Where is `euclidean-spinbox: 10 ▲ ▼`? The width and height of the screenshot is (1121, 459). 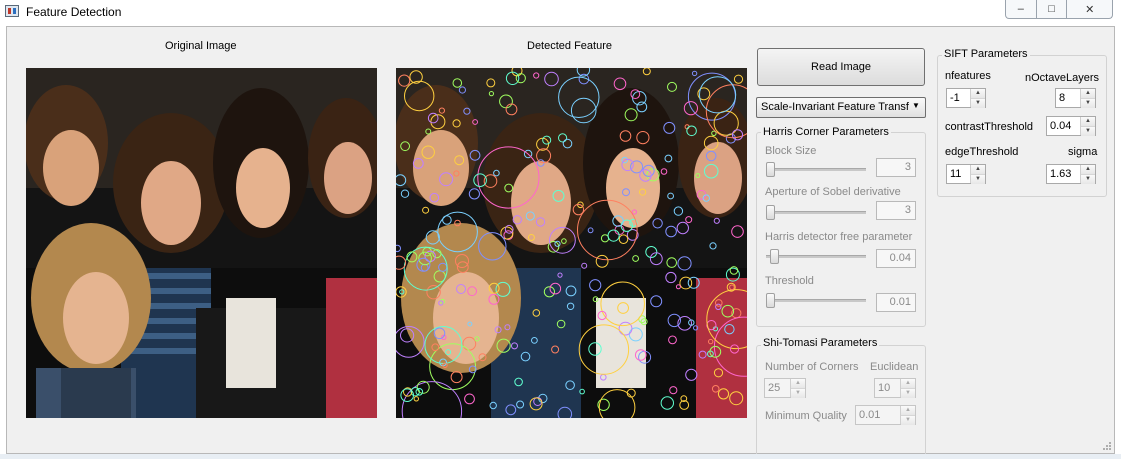
euclidean-spinbox: 10 ▲ ▼ is located at coordinates (895, 388).